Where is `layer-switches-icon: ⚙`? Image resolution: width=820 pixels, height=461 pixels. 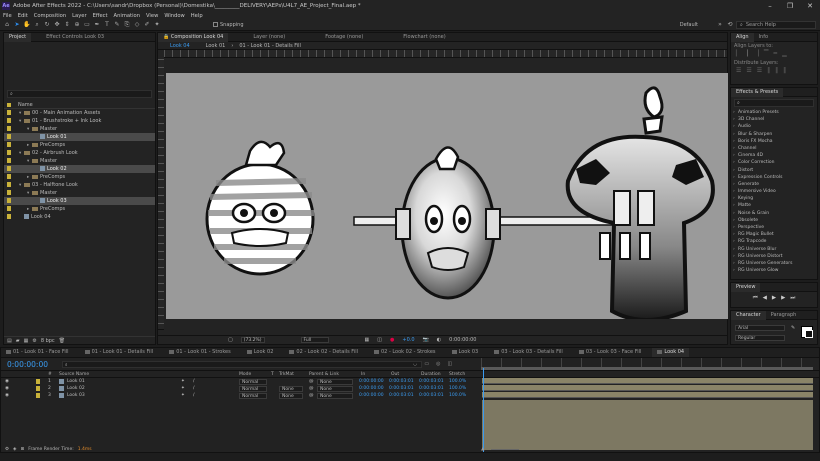 layer-switches-icon: ⚙ is located at coordinates (7, 449).